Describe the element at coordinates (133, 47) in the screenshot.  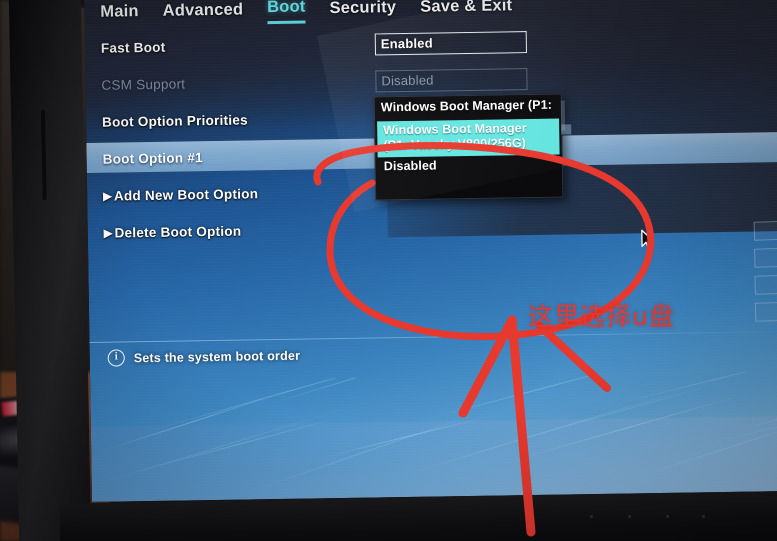
I see `row-label: Fast Boot` at that location.